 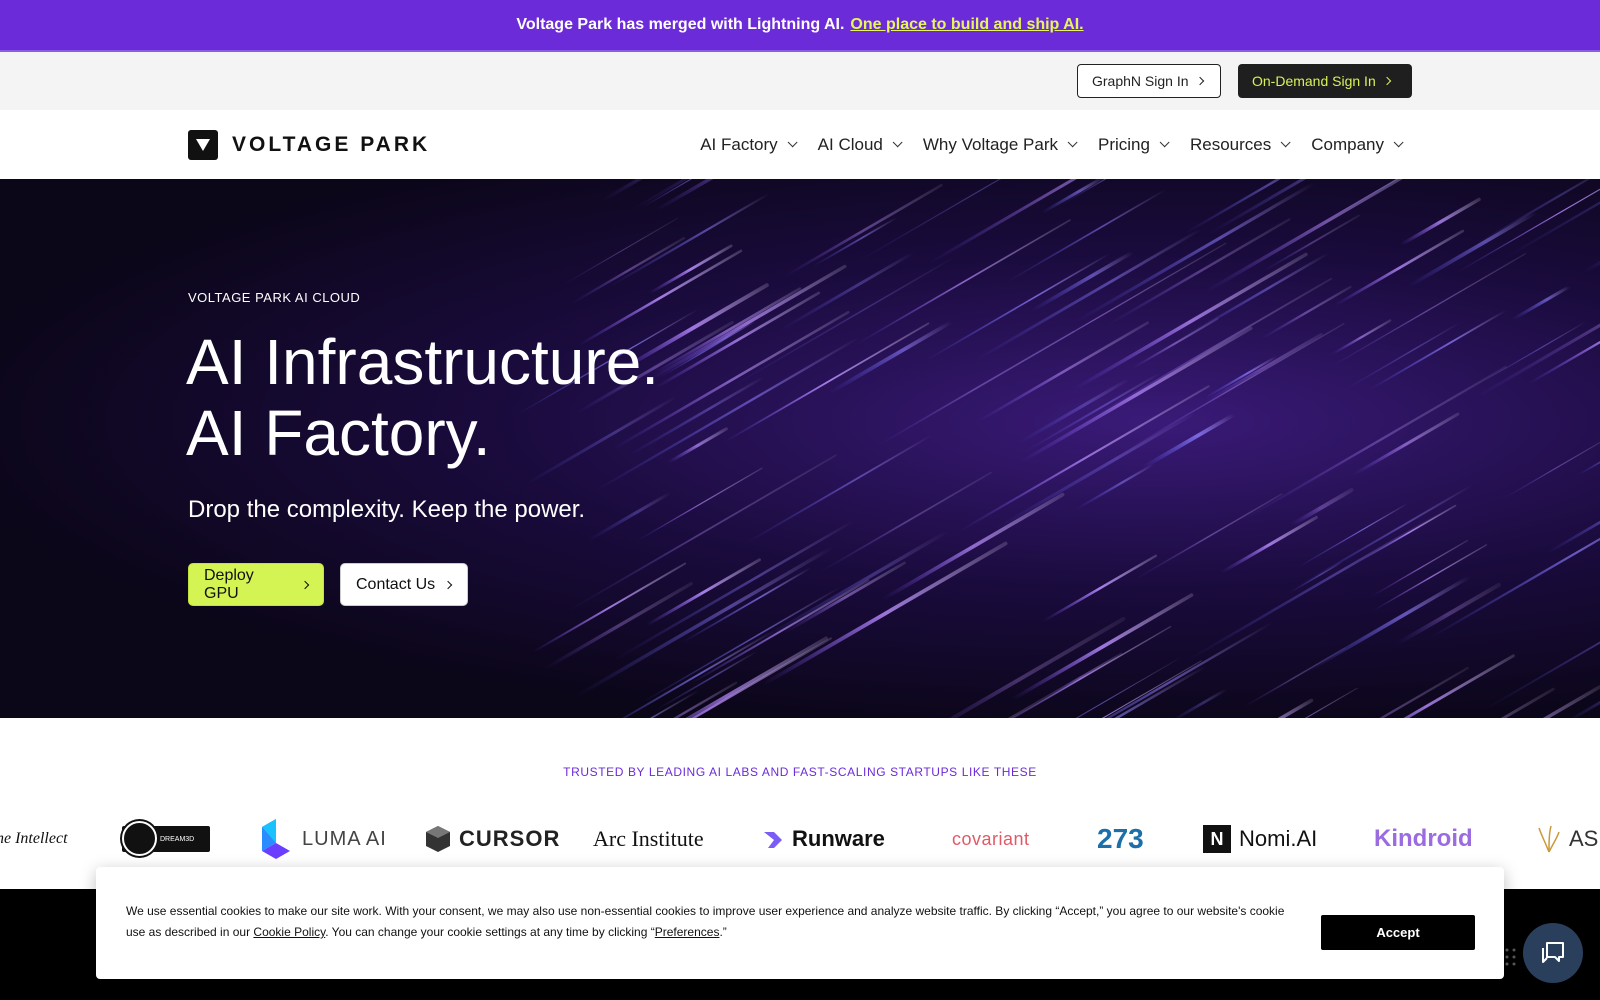 I want to click on logo-covariant-text: covariant, so click(x=991, y=838).